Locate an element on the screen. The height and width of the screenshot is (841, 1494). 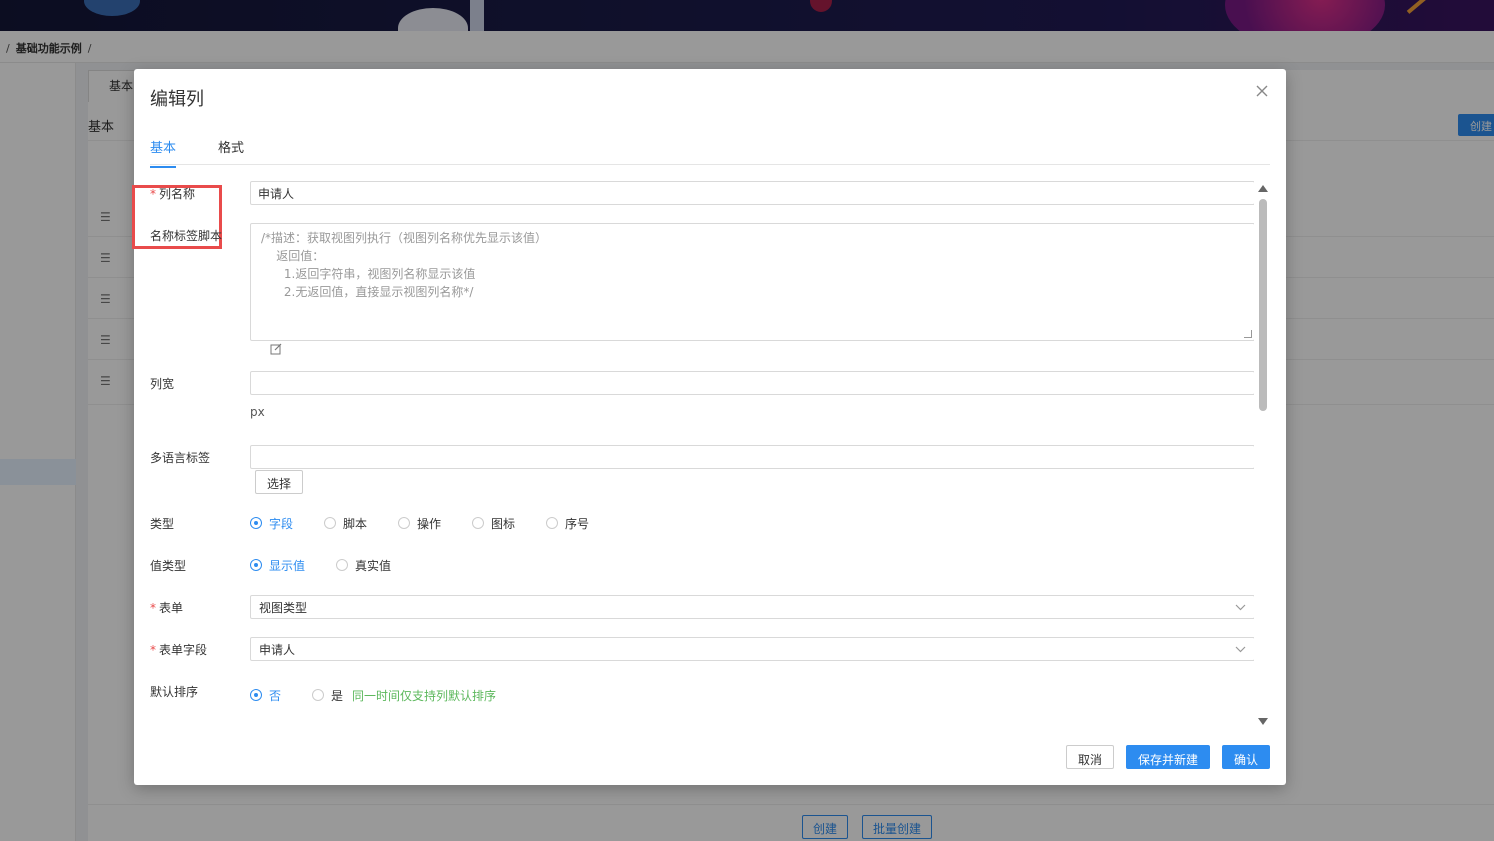
type-radio-action: 操作 is located at coordinates (428, 523).